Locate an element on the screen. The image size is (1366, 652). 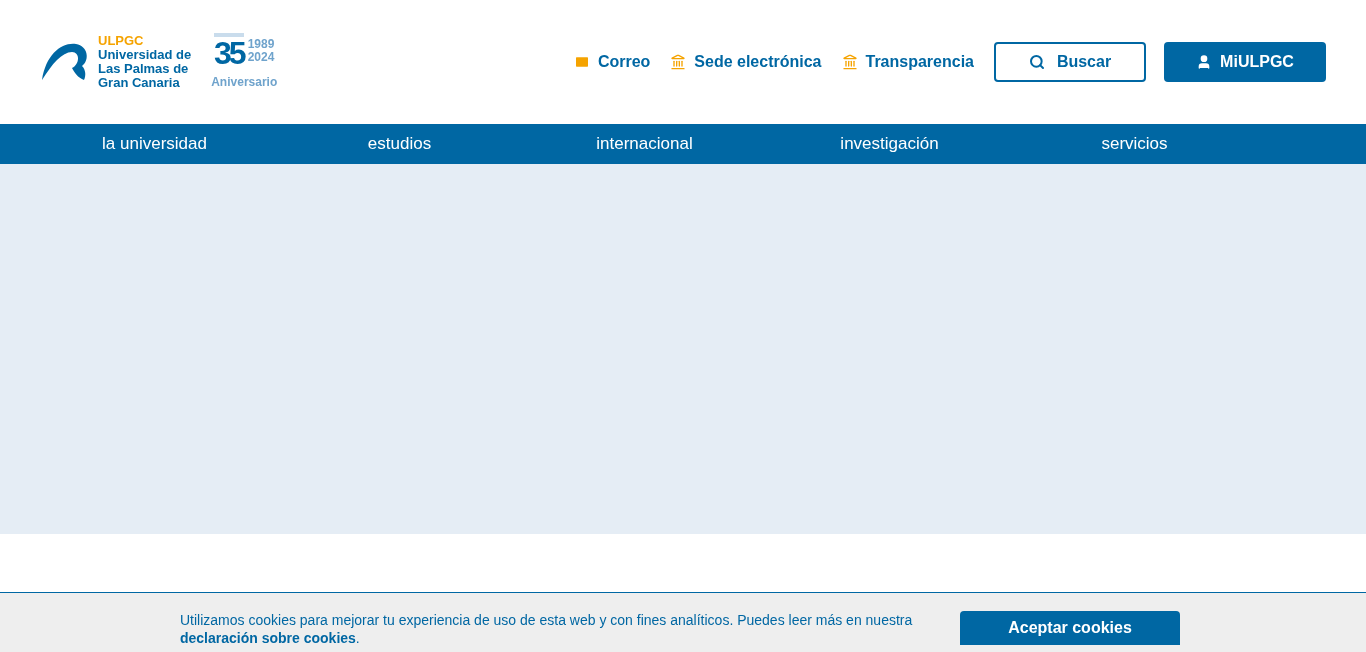
search-button: Buscar is located at coordinates (1070, 62).